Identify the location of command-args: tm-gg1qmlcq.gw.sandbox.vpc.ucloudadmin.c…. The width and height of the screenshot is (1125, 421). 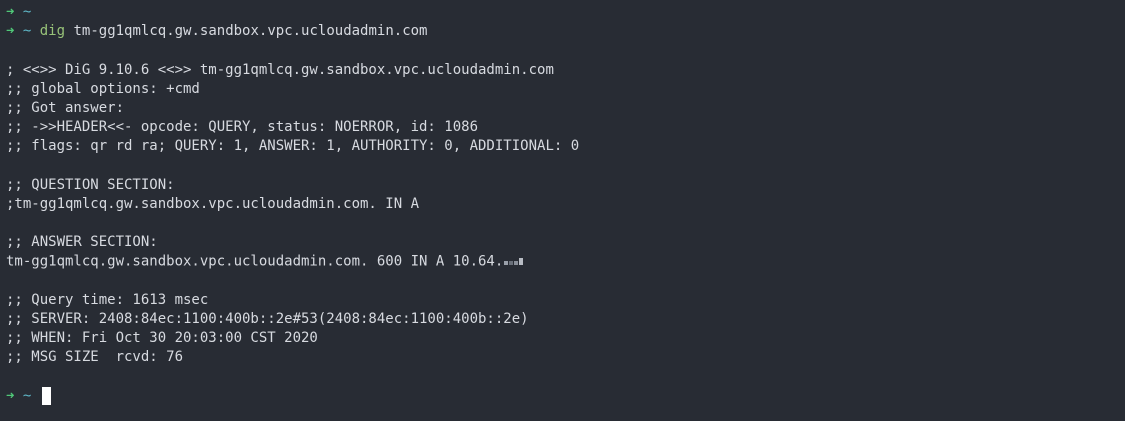
(250, 31).